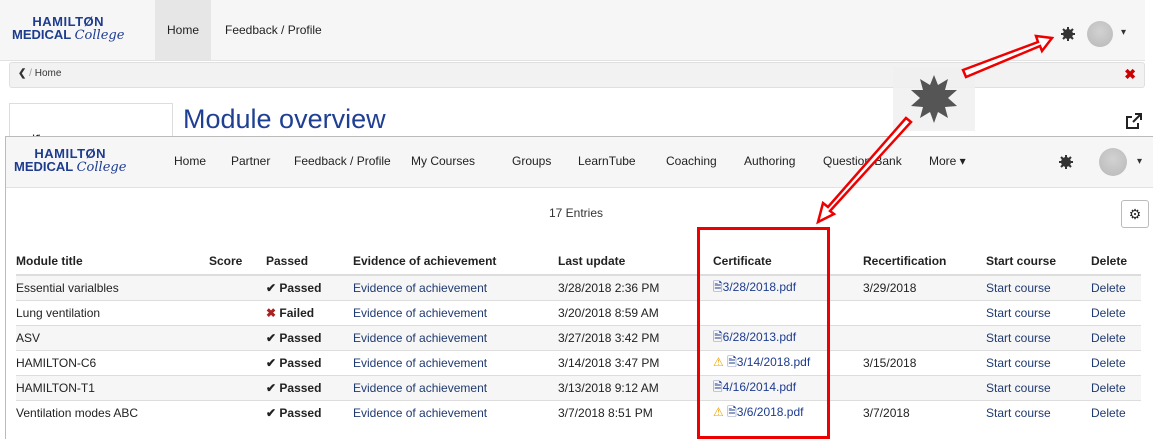 The width and height of the screenshot is (1153, 439). I want to click on annotation-arrows, so click(935, 129).